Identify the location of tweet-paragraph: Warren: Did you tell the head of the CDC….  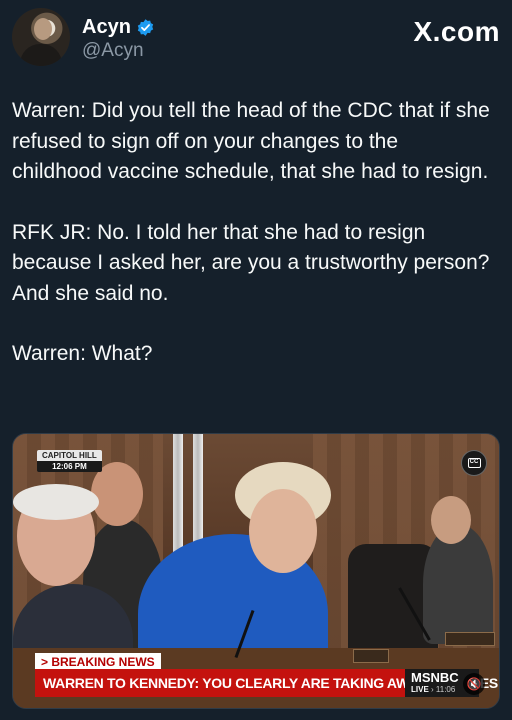
(251, 141).